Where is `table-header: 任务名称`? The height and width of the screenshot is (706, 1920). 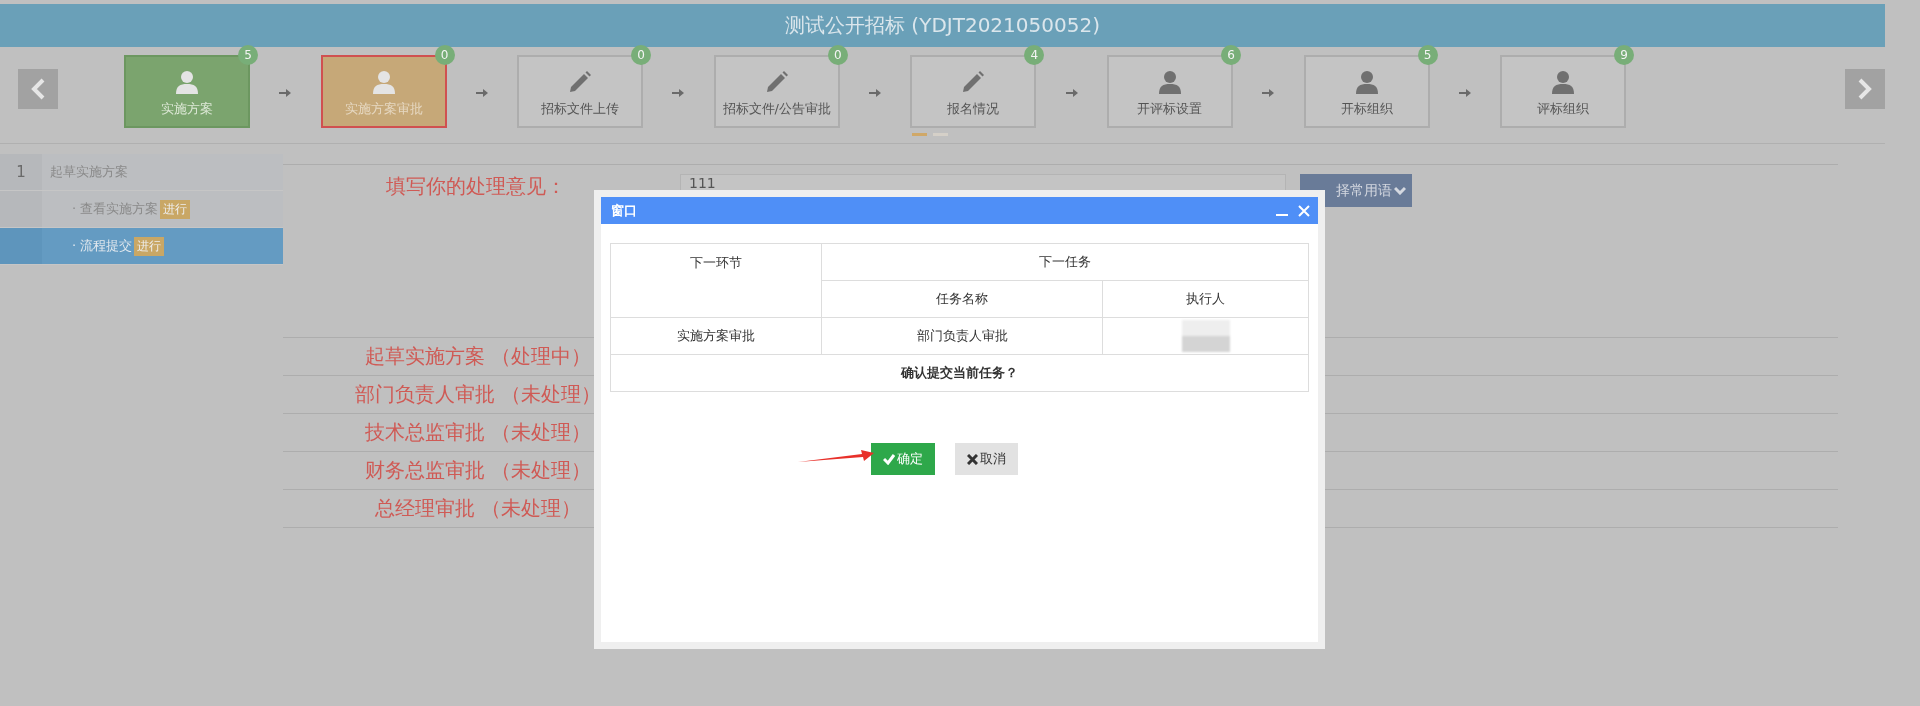 table-header: 任务名称 is located at coordinates (962, 298).